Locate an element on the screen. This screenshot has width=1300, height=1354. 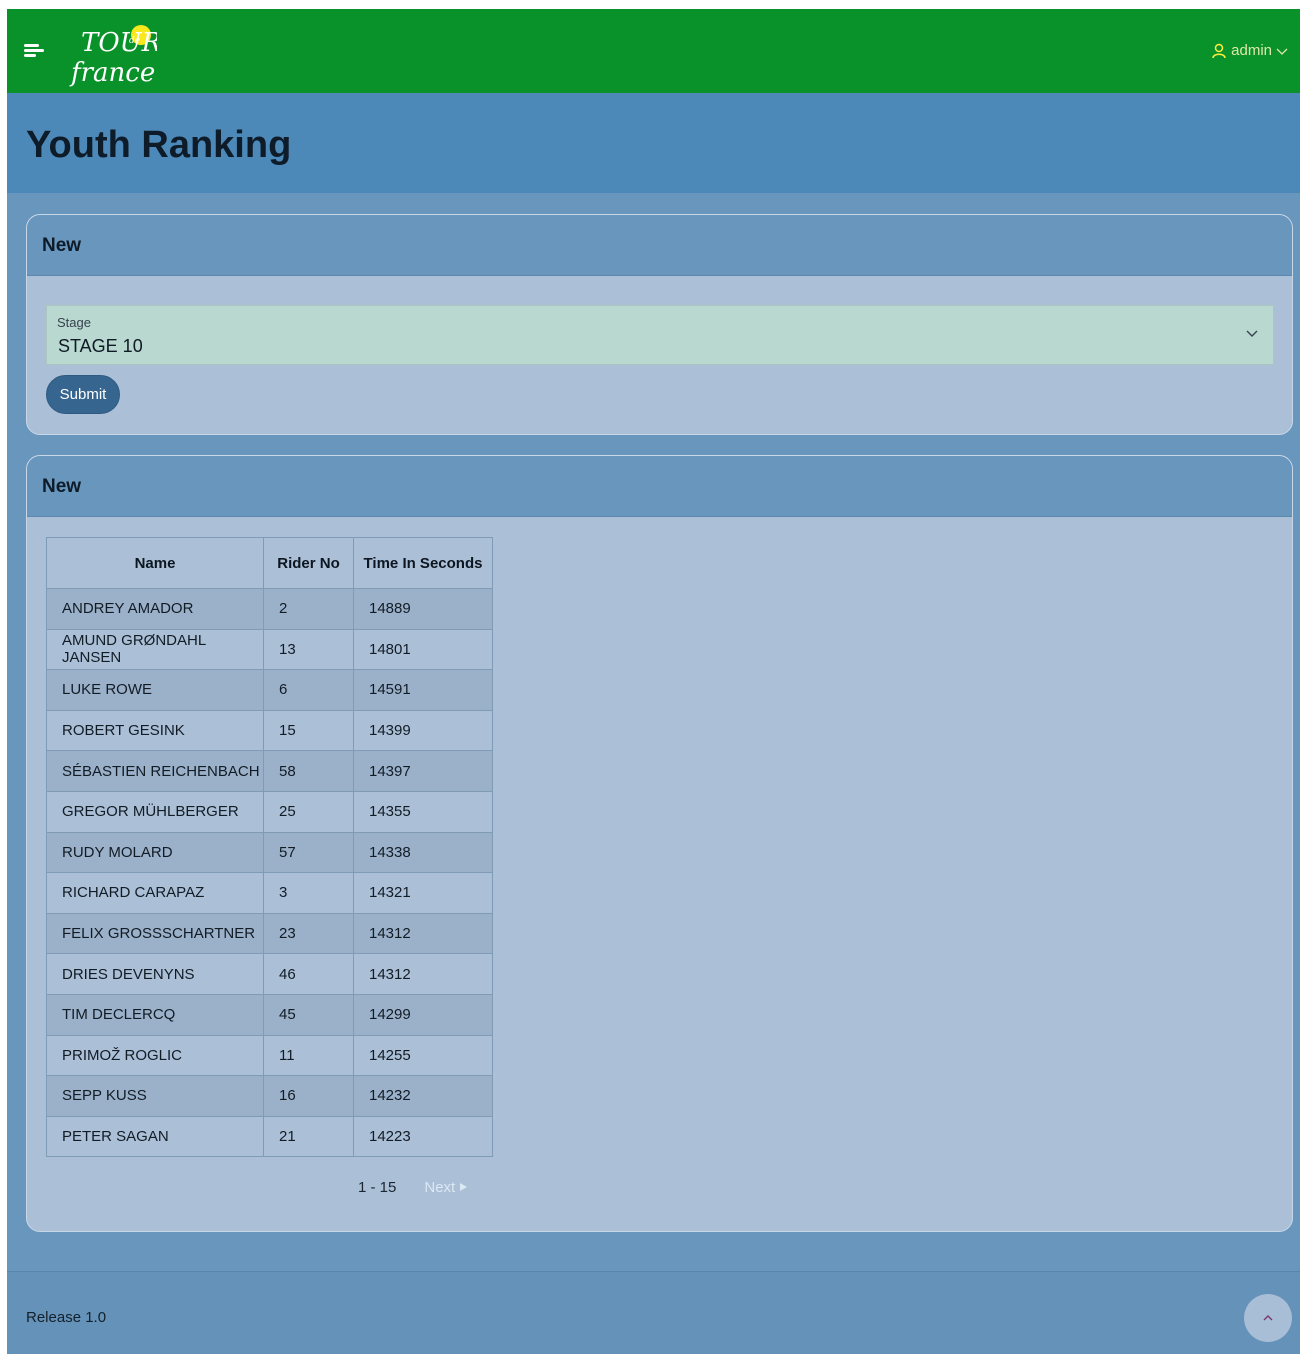
cell-name: SEPP KUSS is located at coordinates (155, 1096).